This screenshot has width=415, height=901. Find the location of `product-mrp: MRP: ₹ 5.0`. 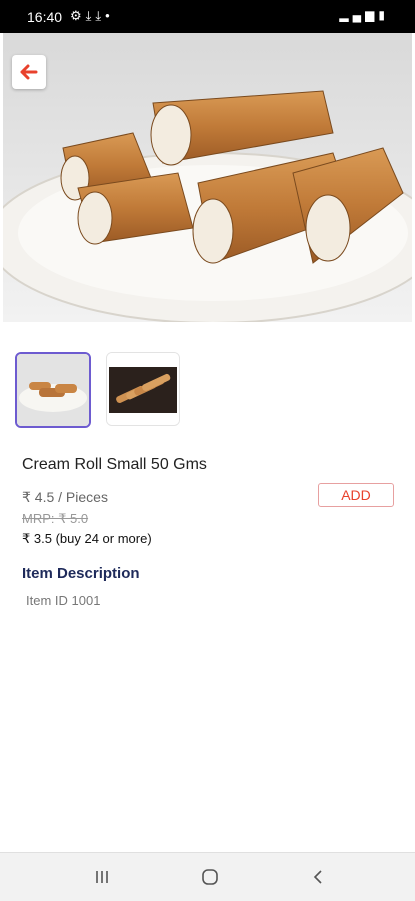

product-mrp: MRP: ₹ 5.0 is located at coordinates (55, 518).